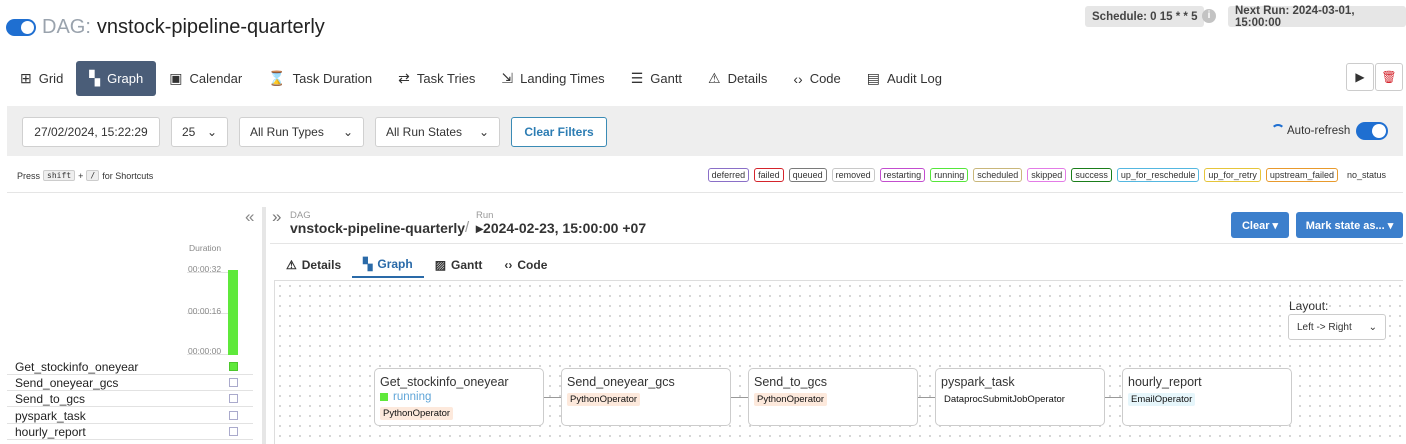  What do you see at coordinates (902, 175) in the screenshot?
I see `legend-restarting: restarting` at bounding box center [902, 175].